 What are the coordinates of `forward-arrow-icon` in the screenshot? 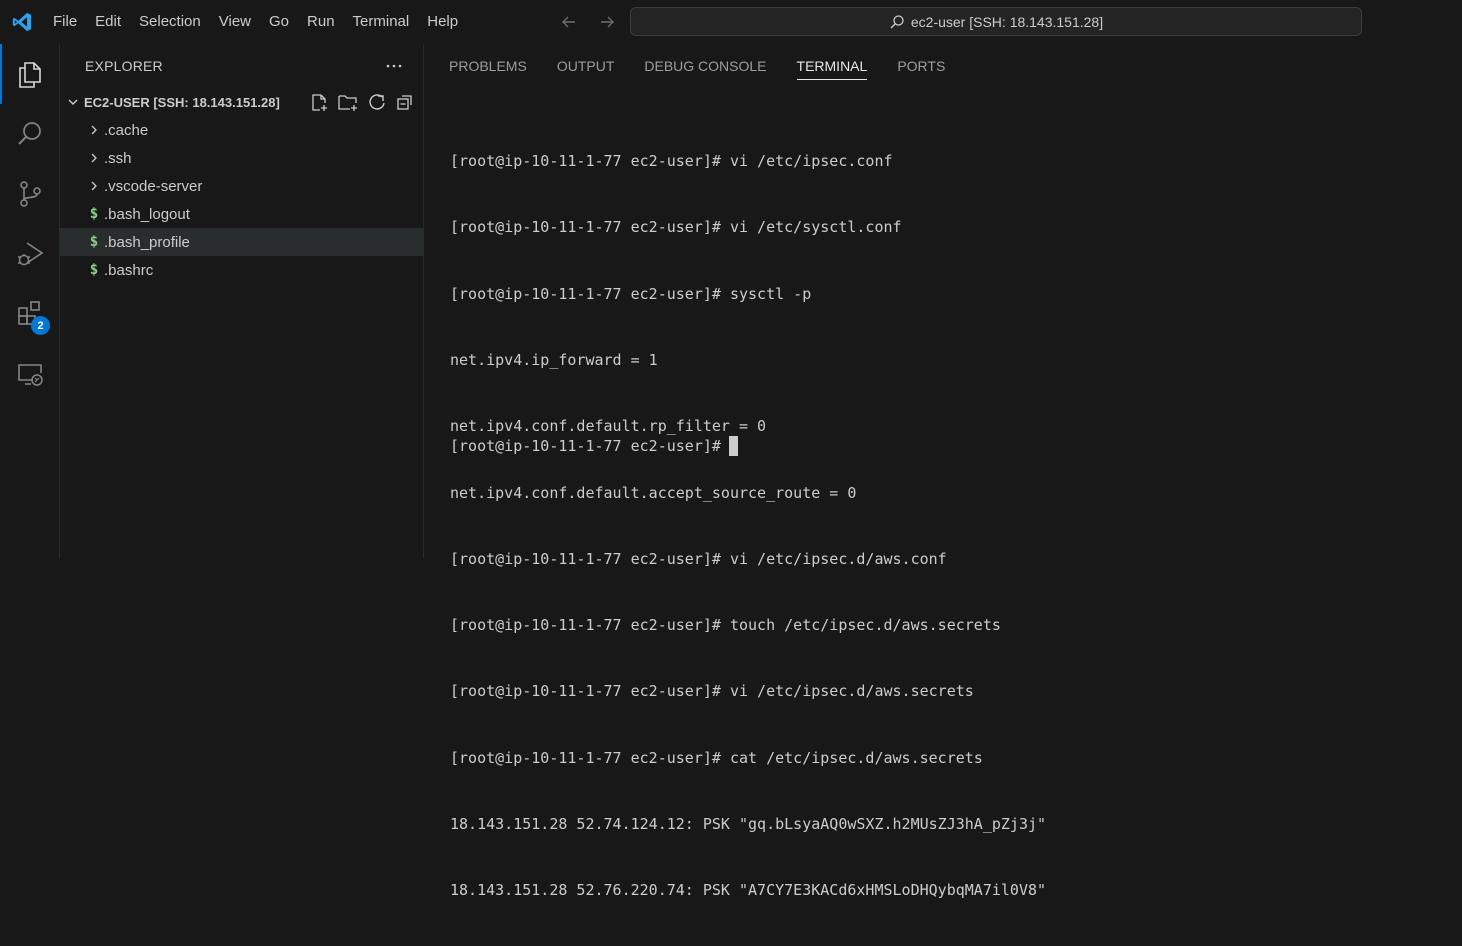 It's located at (610, 22).